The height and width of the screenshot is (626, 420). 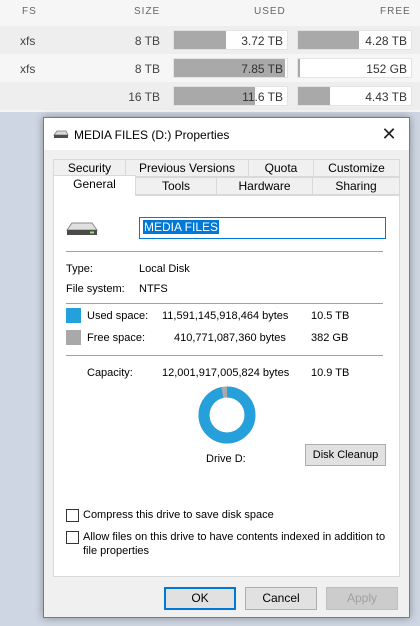 What do you see at coordinates (200, 598) in the screenshot?
I see `ok-button: OK` at bounding box center [200, 598].